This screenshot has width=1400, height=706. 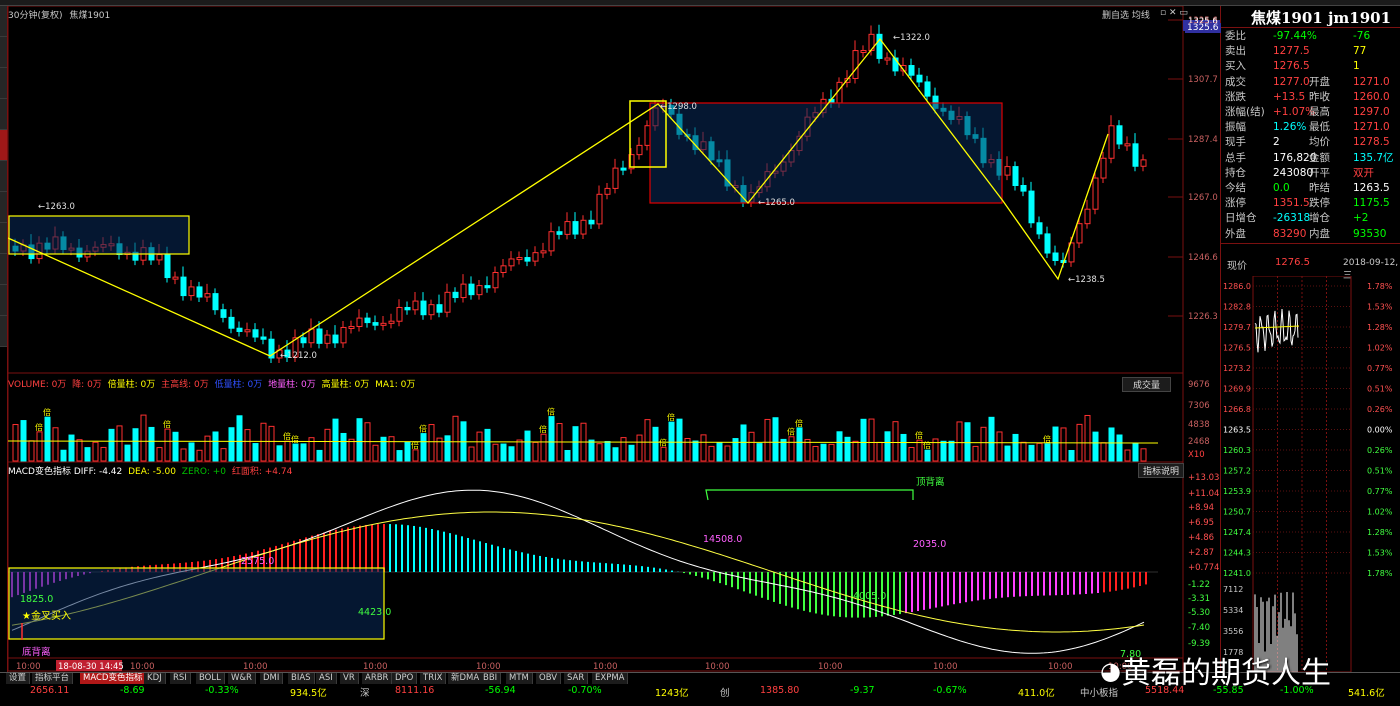 What do you see at coordinates (1126, 14) in the screenshot?
I see `chart-top-controls: 删自选 均线` at bounding box center [1126, 14].